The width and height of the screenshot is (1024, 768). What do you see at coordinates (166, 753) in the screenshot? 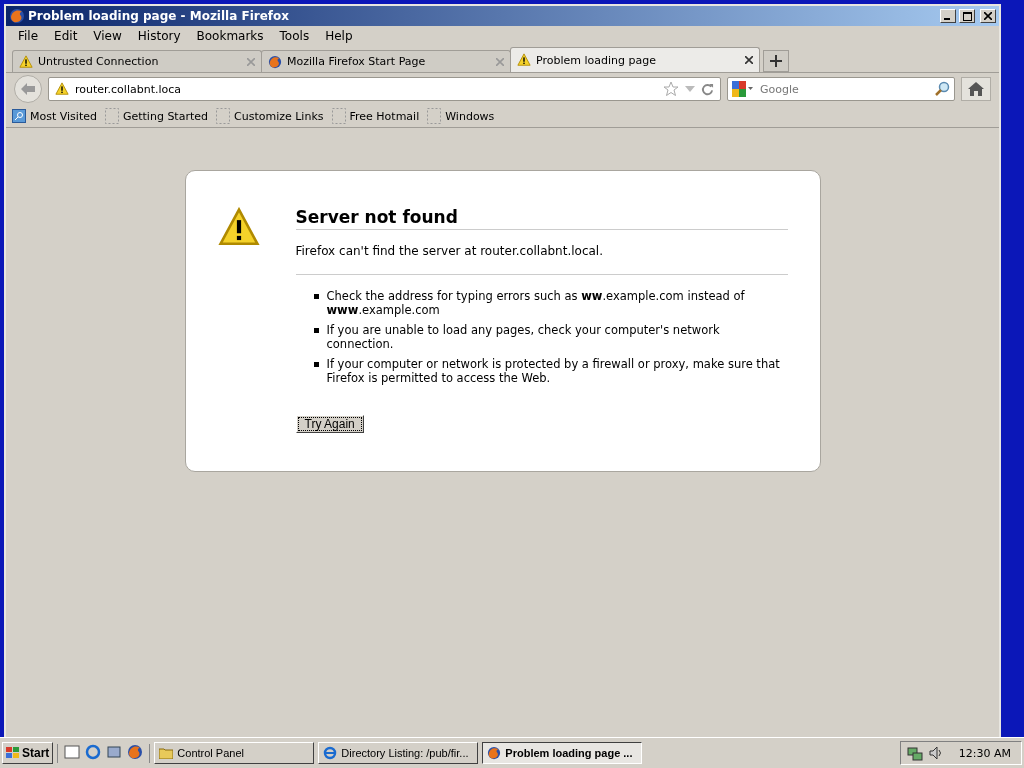
I see `folder-icon` at bounding box center [166, 753].